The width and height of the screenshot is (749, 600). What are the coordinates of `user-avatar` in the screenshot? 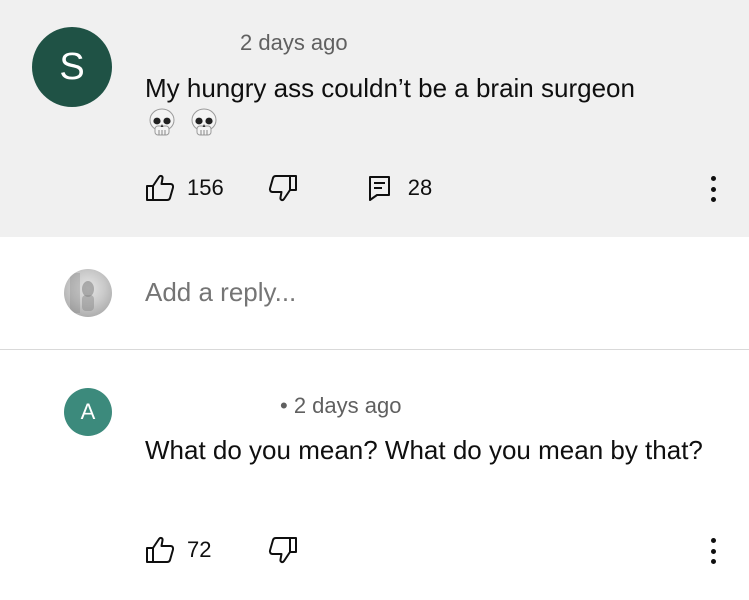 It's located at (88, 293).